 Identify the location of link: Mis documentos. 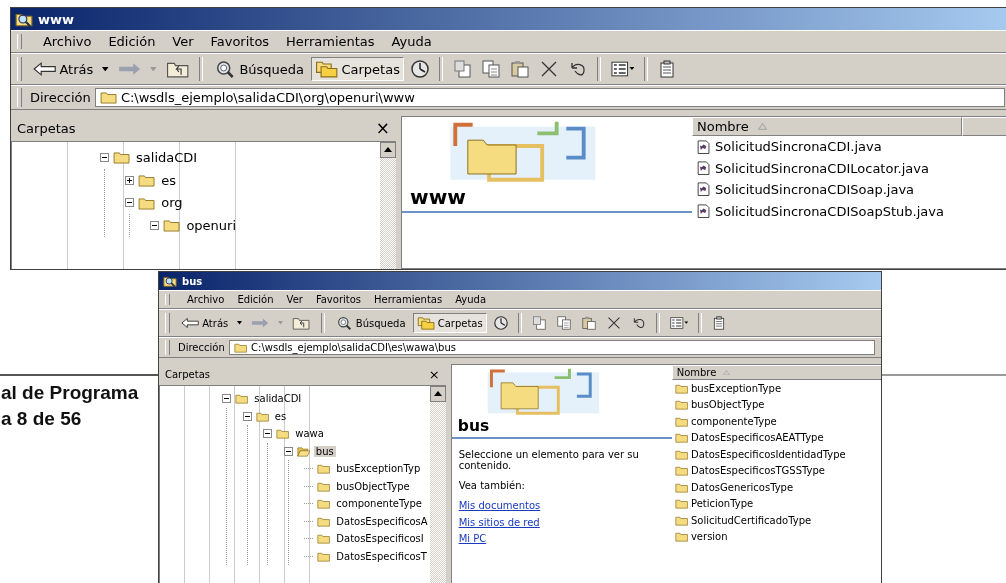
(499, 506).